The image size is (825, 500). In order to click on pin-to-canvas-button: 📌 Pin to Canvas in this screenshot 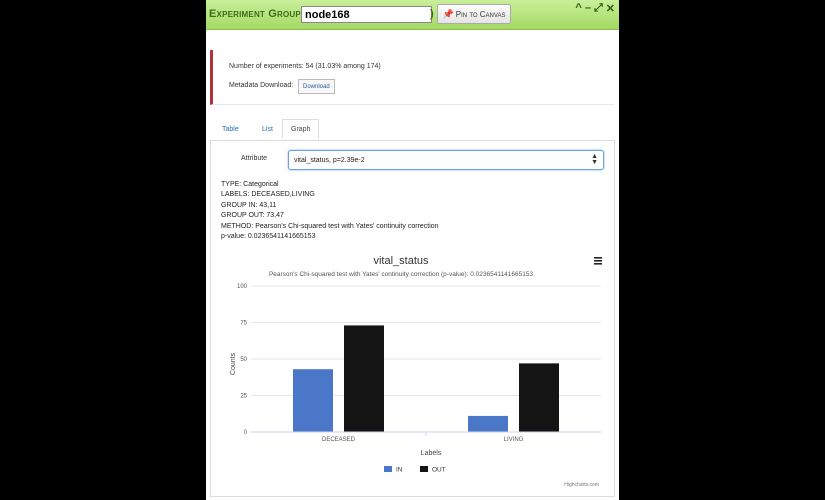, I will do `click(474, 14)`.